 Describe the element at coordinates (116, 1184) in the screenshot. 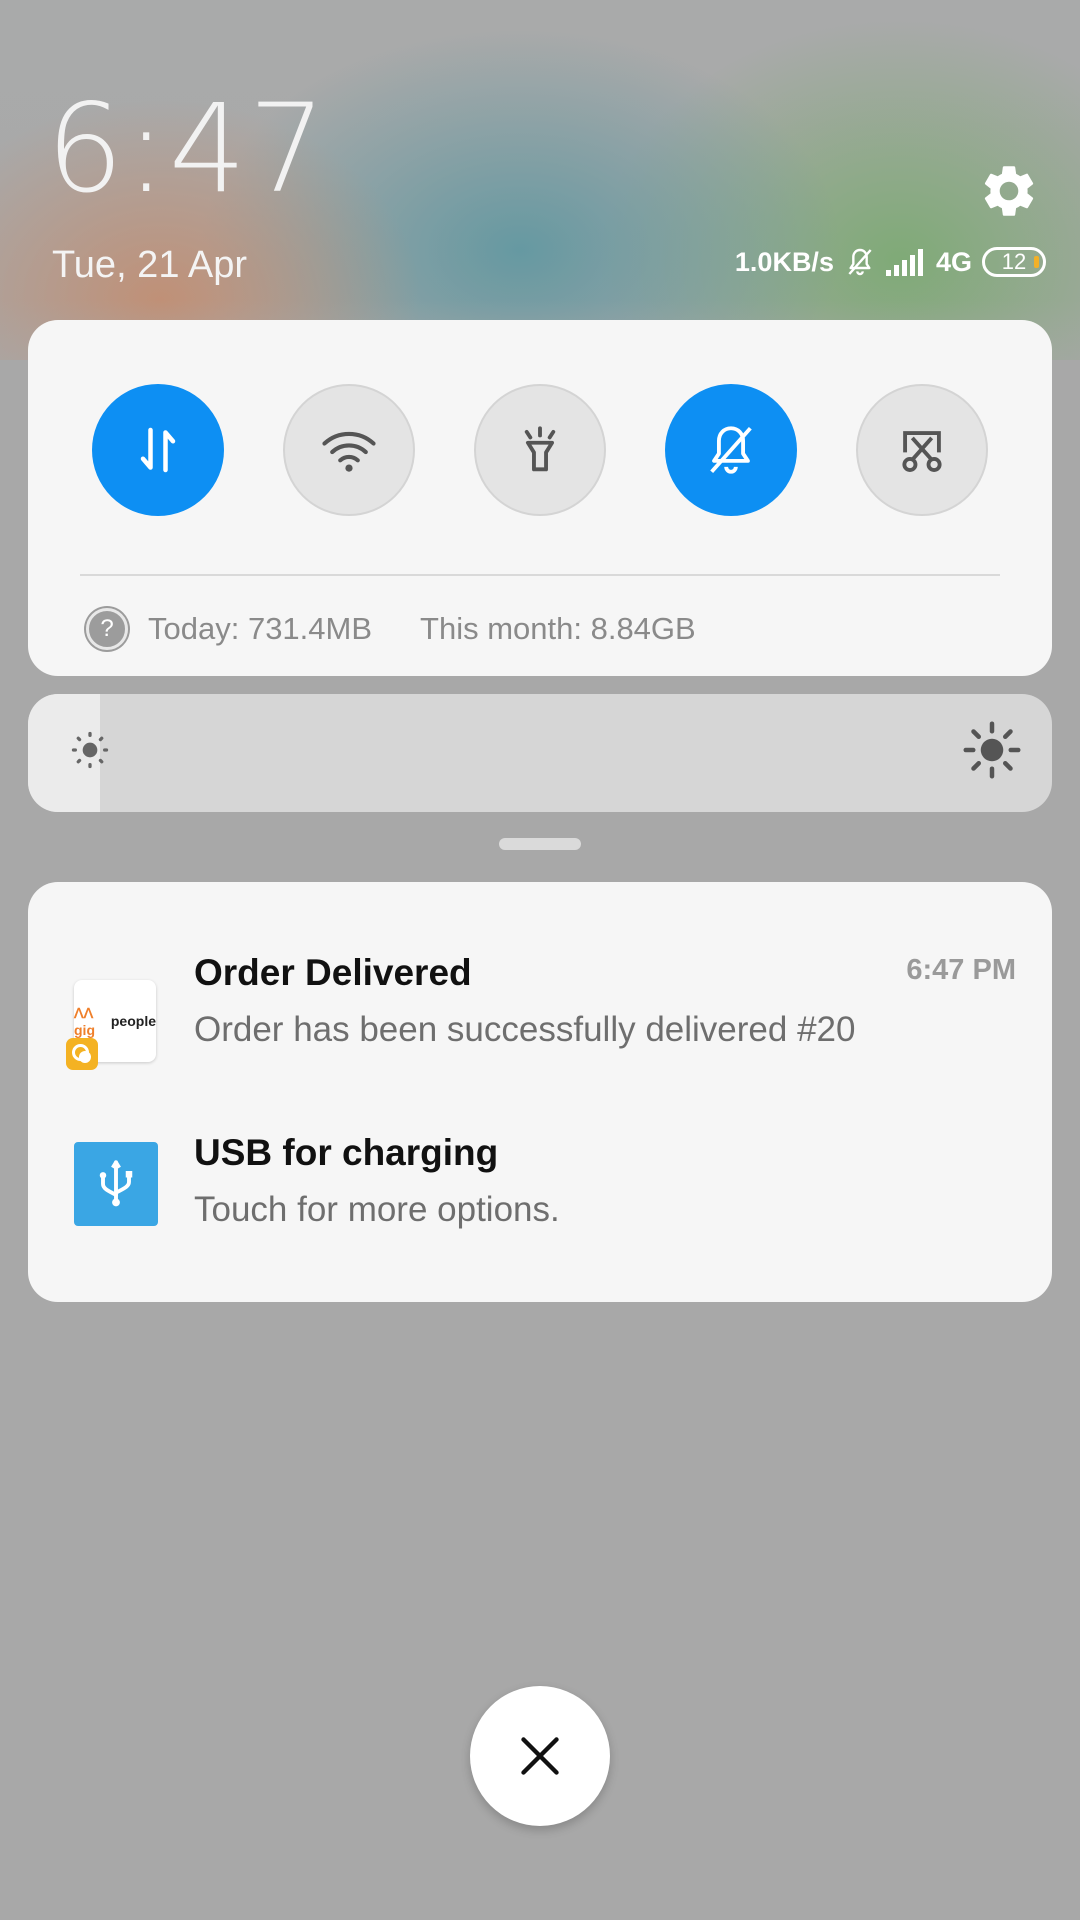

I see `usb-icon` at that location.